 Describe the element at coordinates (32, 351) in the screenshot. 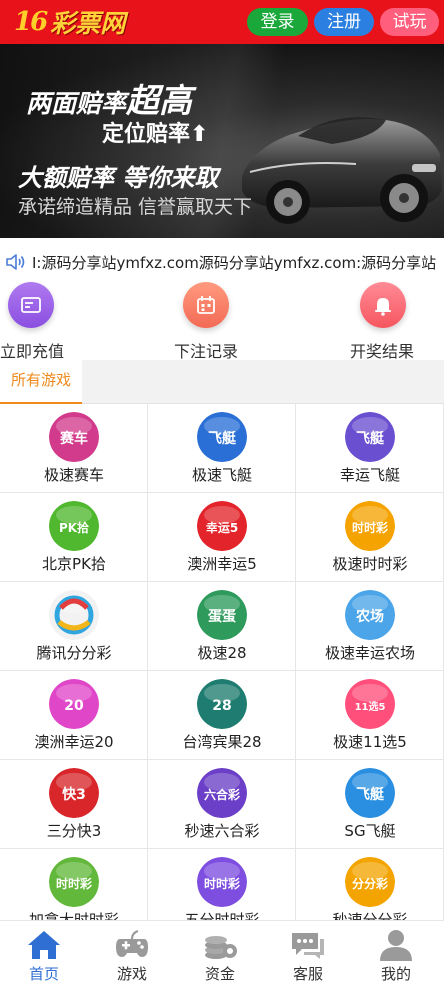

I see `recharge-label: 立即充值` at that location.